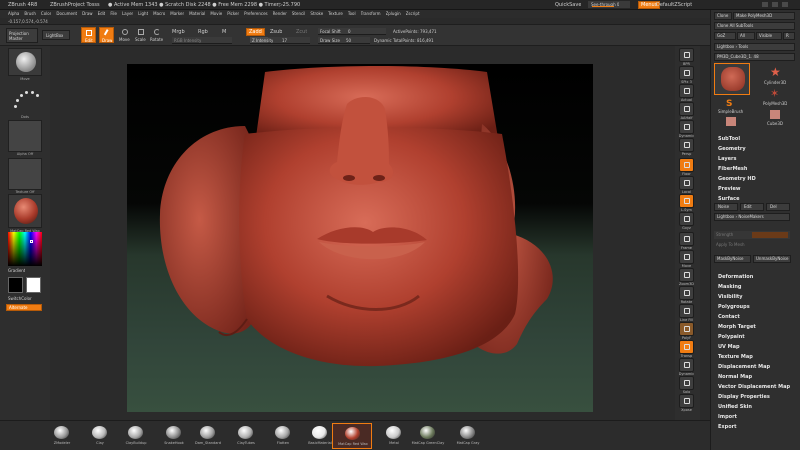 Image resolution: width=800 pixels, height=450 pixels. What do you see at coordinates (776, 75) in the screenshot?
I see `tool-thumb-cylinder: ★ Cylinder3D` at bounding box center [776, 75].